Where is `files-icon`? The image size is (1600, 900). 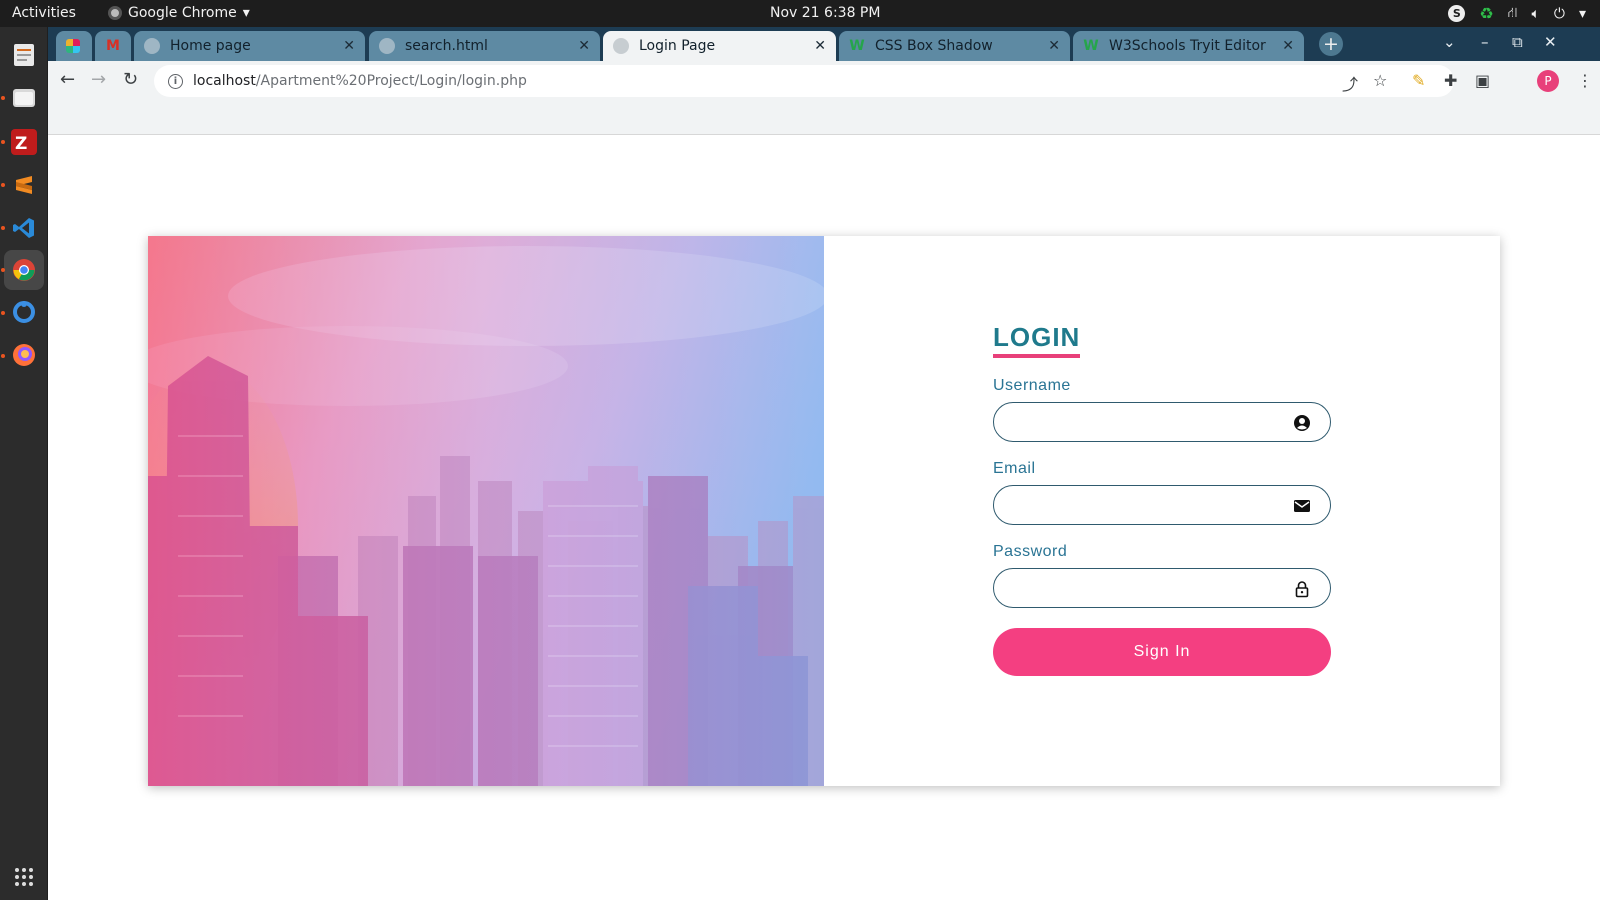 files-icon is located at coordinates (24, 98).